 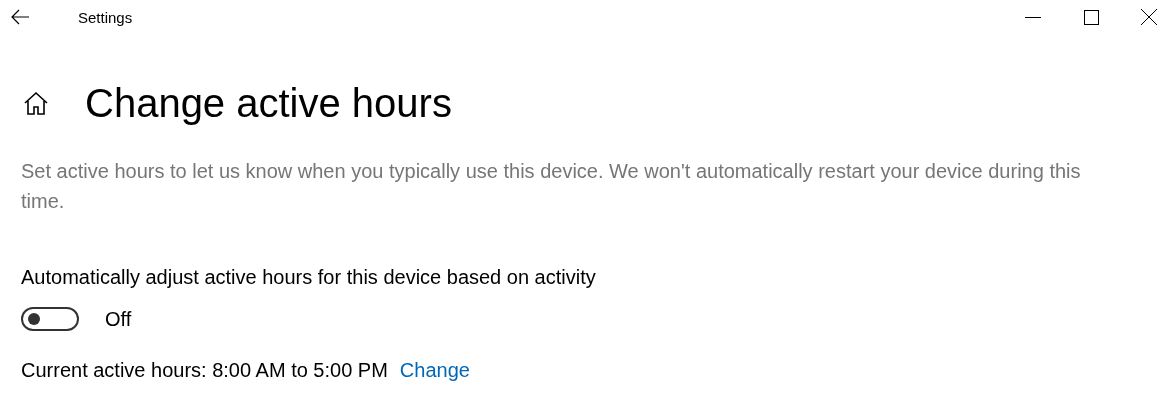 I want to click on description-text: Set active hours to let us know when you typically use this device. We won't automatically restart your device during this time., so click(x=551, y=186).